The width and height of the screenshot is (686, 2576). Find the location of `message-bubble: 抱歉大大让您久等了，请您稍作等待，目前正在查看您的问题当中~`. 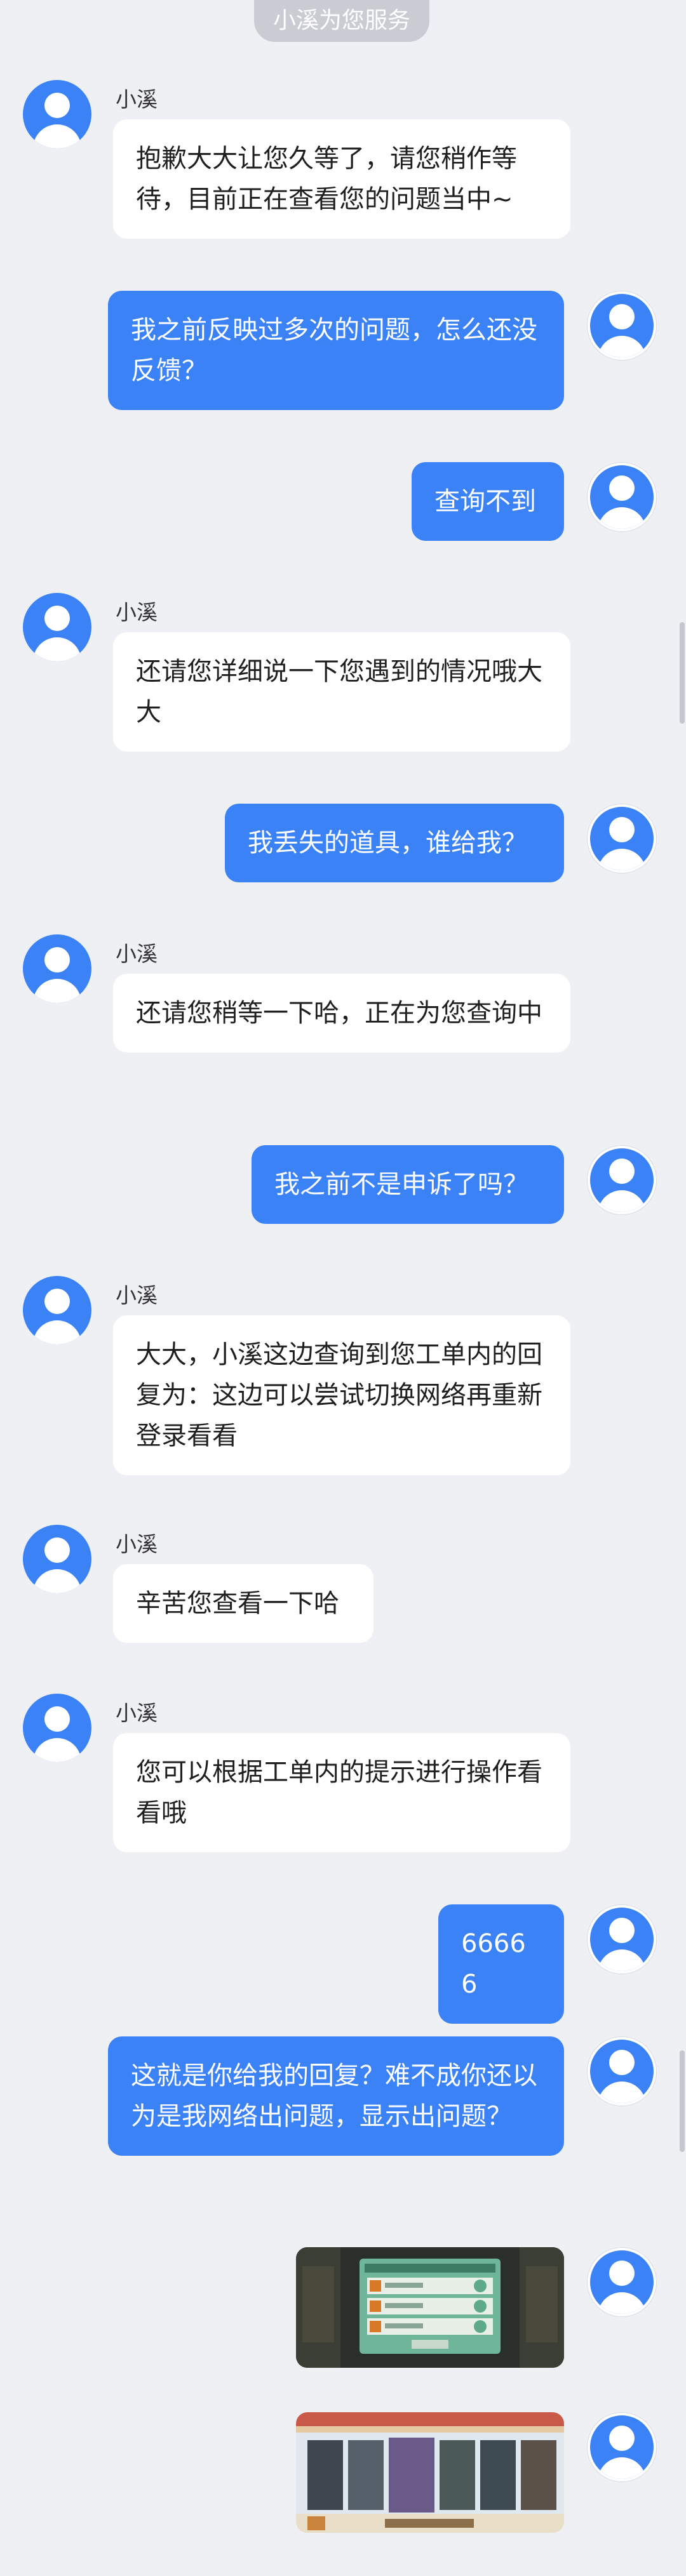

message-bubble: 抱歉大大让您久等了，请您稍作等待，目前正在查看您的问题当中~ is located at coordinates (342, 179).